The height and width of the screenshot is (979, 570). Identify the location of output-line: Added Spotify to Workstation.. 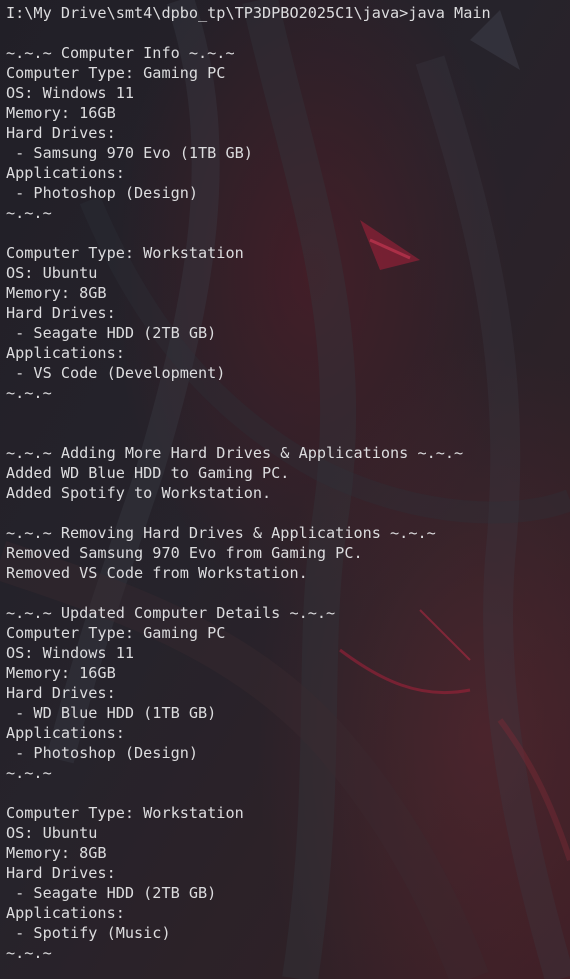
(139, 493).